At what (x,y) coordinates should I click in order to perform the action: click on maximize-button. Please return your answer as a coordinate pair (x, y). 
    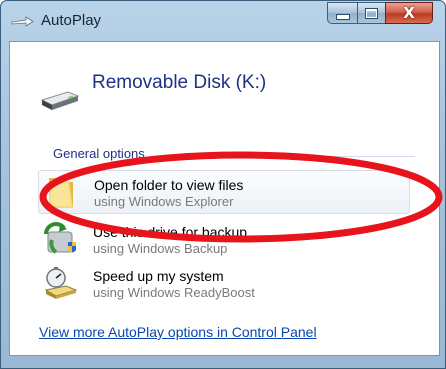
    Looking at the image, I should click on (371, 13).